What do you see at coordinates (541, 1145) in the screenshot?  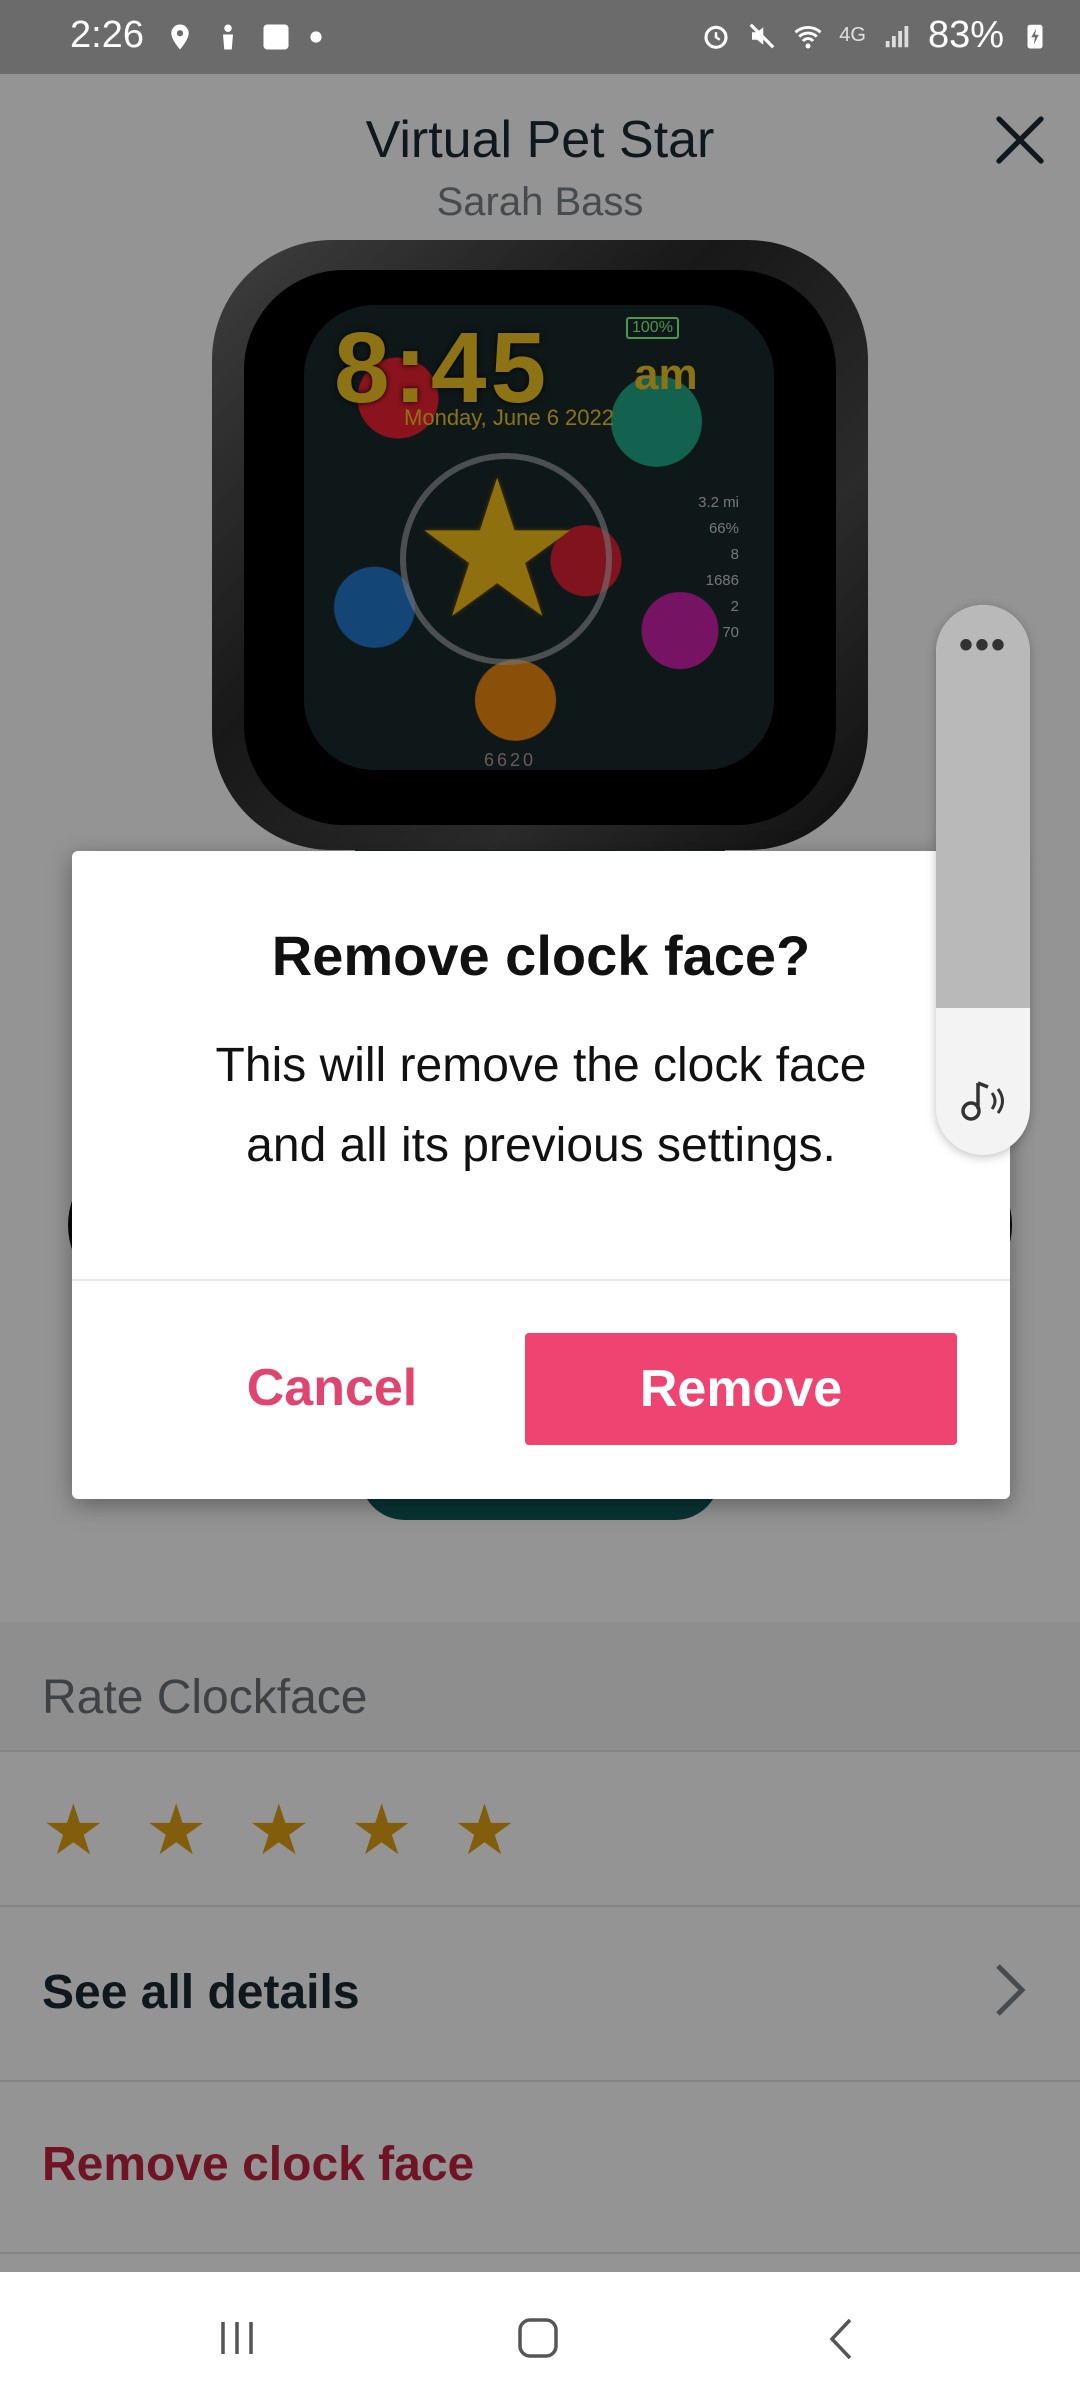 I see `dialog-message-line: and all its previous settings.` at bounding box center [541, 1145].